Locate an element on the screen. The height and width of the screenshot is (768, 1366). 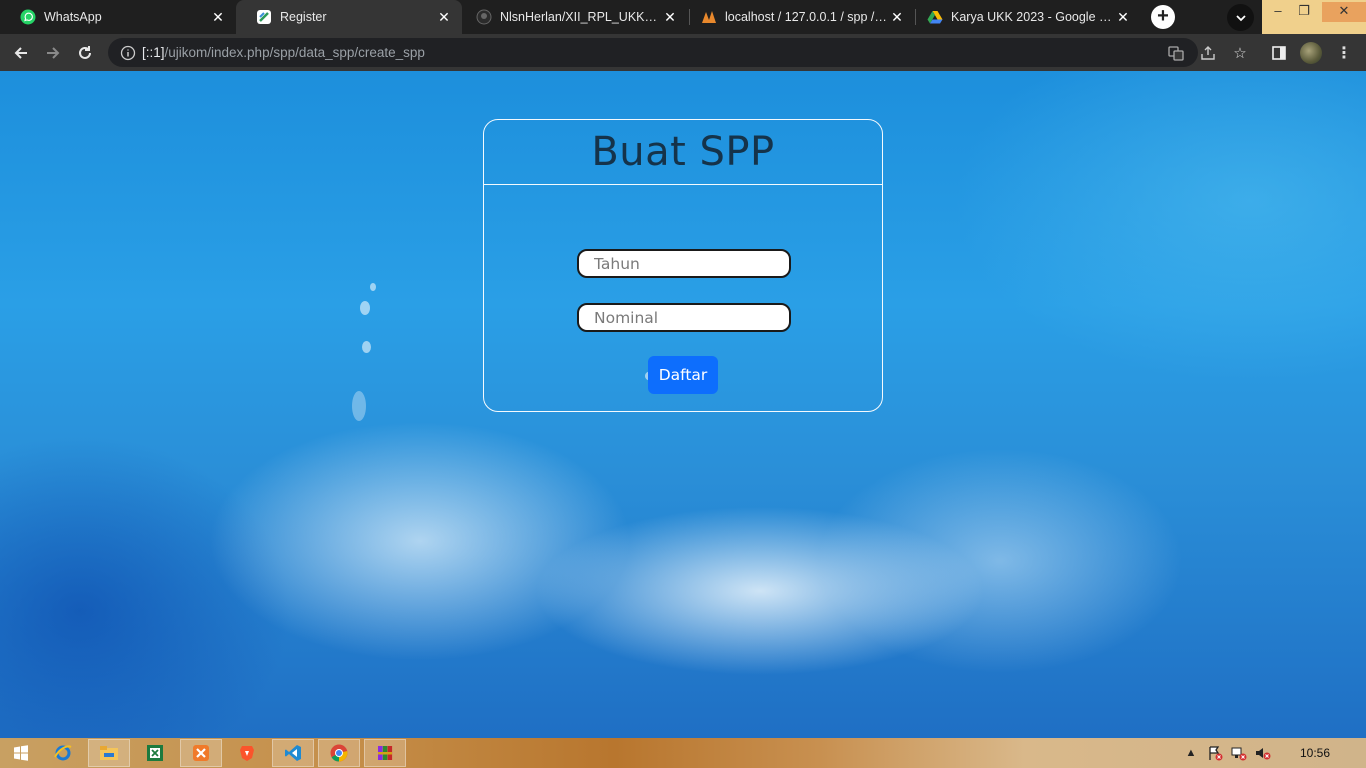
phpmyadmin-icon is located at coordinates (709, 17).